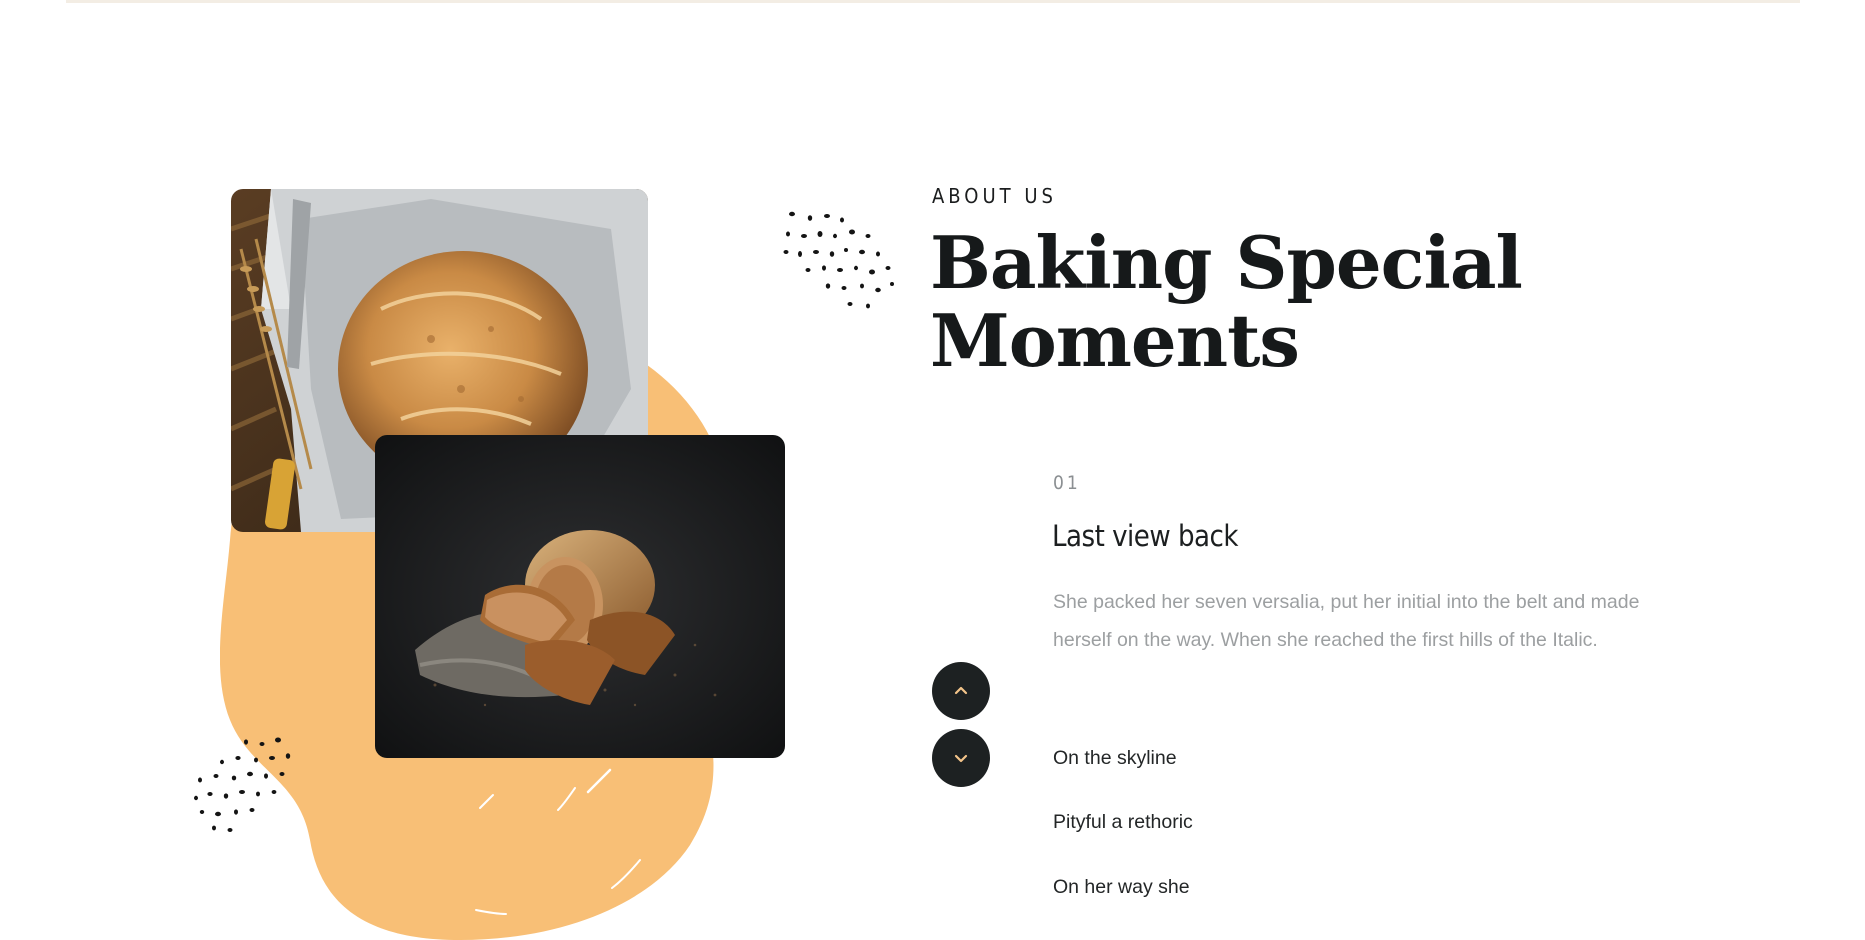 Image resolution: width=1865 pixels, height=940 pixels. I want to click on next-item-button, so click(961, 758).